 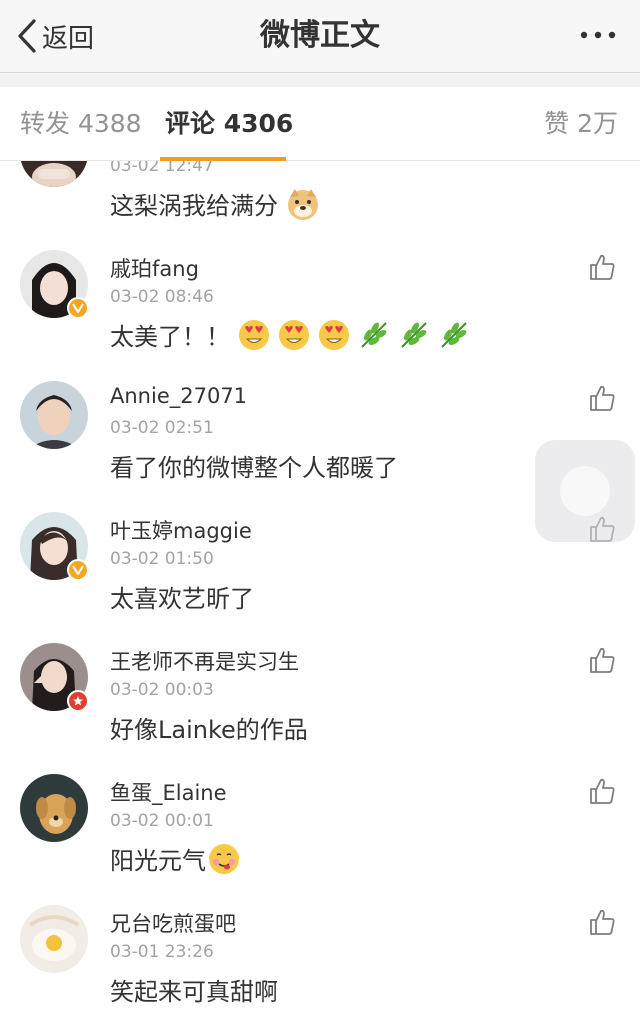 What do you see at coordinates (162, 690) in the screenshot?
I see `comment-time: 03-02 00:03` at bounding box center [162, 690].